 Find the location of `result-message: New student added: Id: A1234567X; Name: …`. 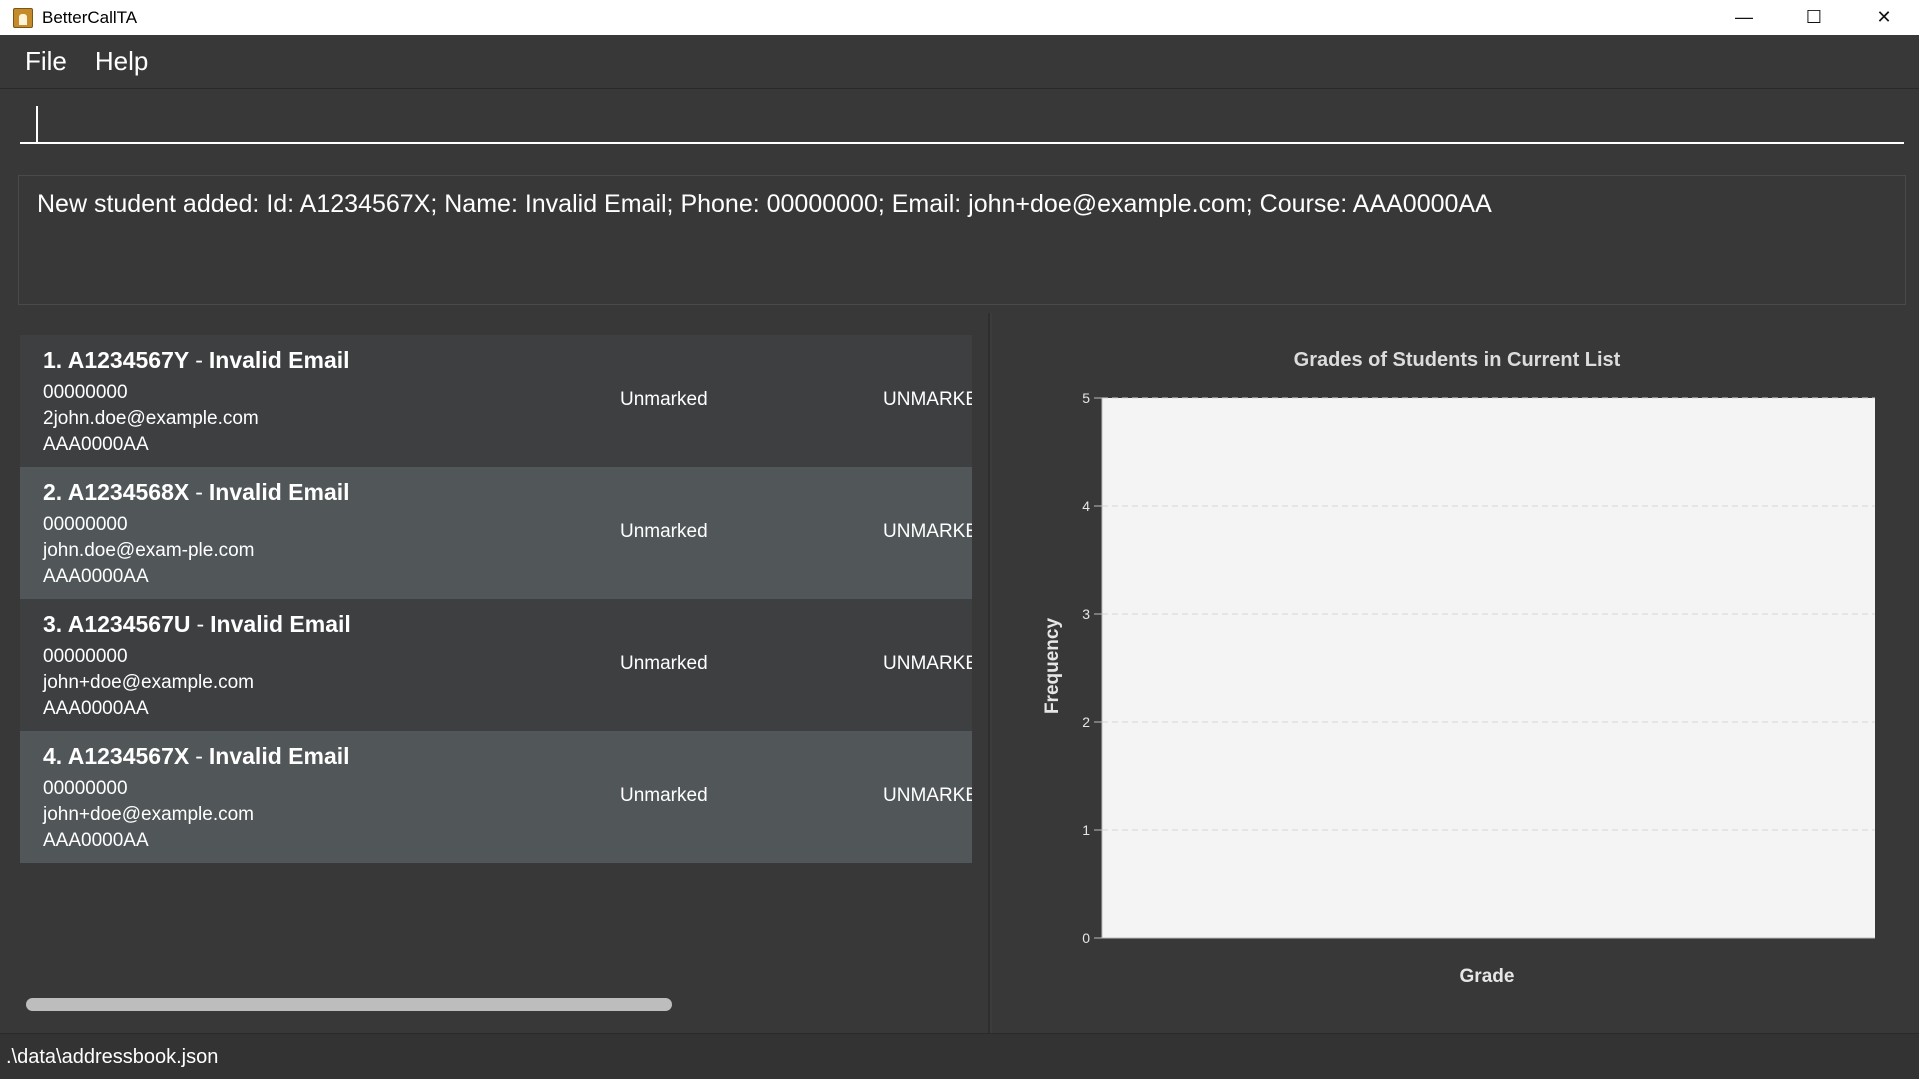

result-message: New student added: Id: A1234567X; Name: … is located at coordinates (764, 204).